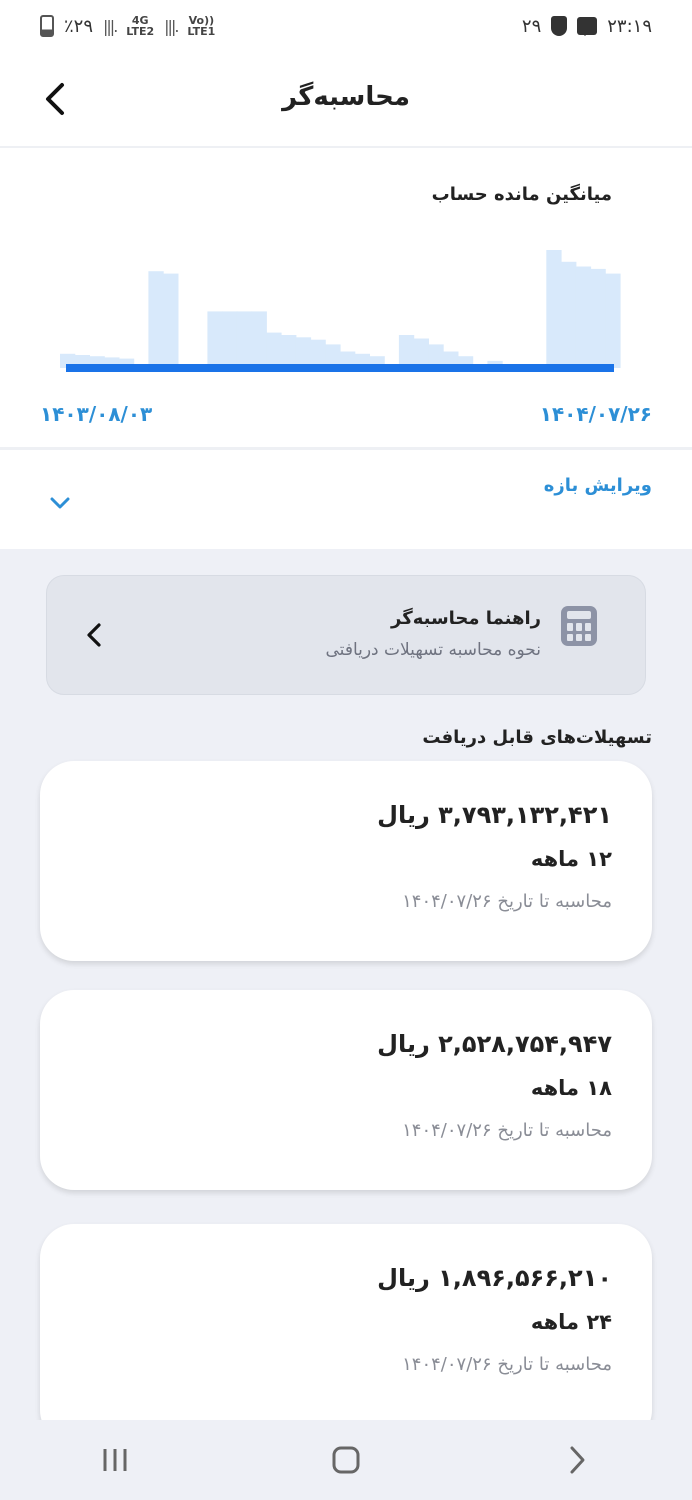 The image size is (692, 1500). Describe the element at coordinates (494, 815) in the screenshot. I see `loan-amount: ۳,۷۹۳,۱۳۲,۴۲۱ ریال` at that location.